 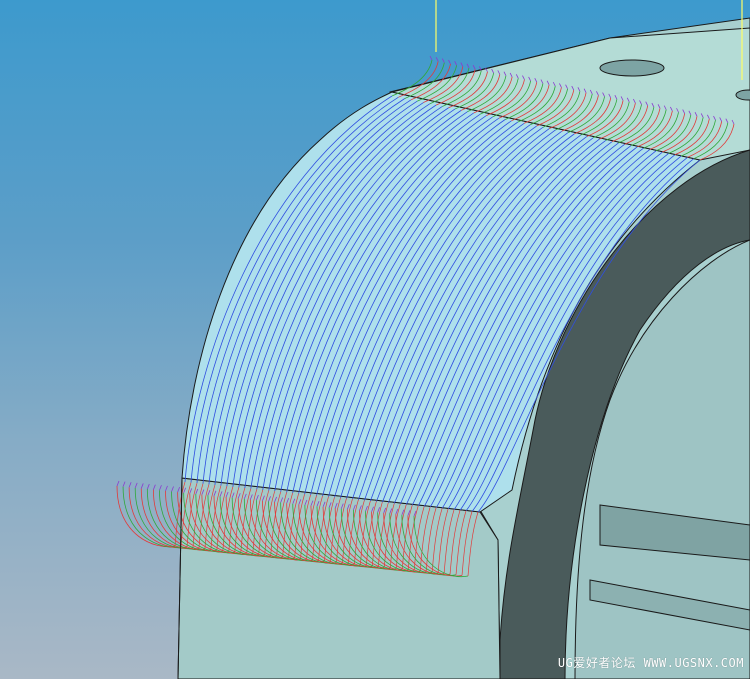 I want to click on forum-watermark: UG爱好者论坛 WWW.UGSNX.COM, so click(x=650, y=663).